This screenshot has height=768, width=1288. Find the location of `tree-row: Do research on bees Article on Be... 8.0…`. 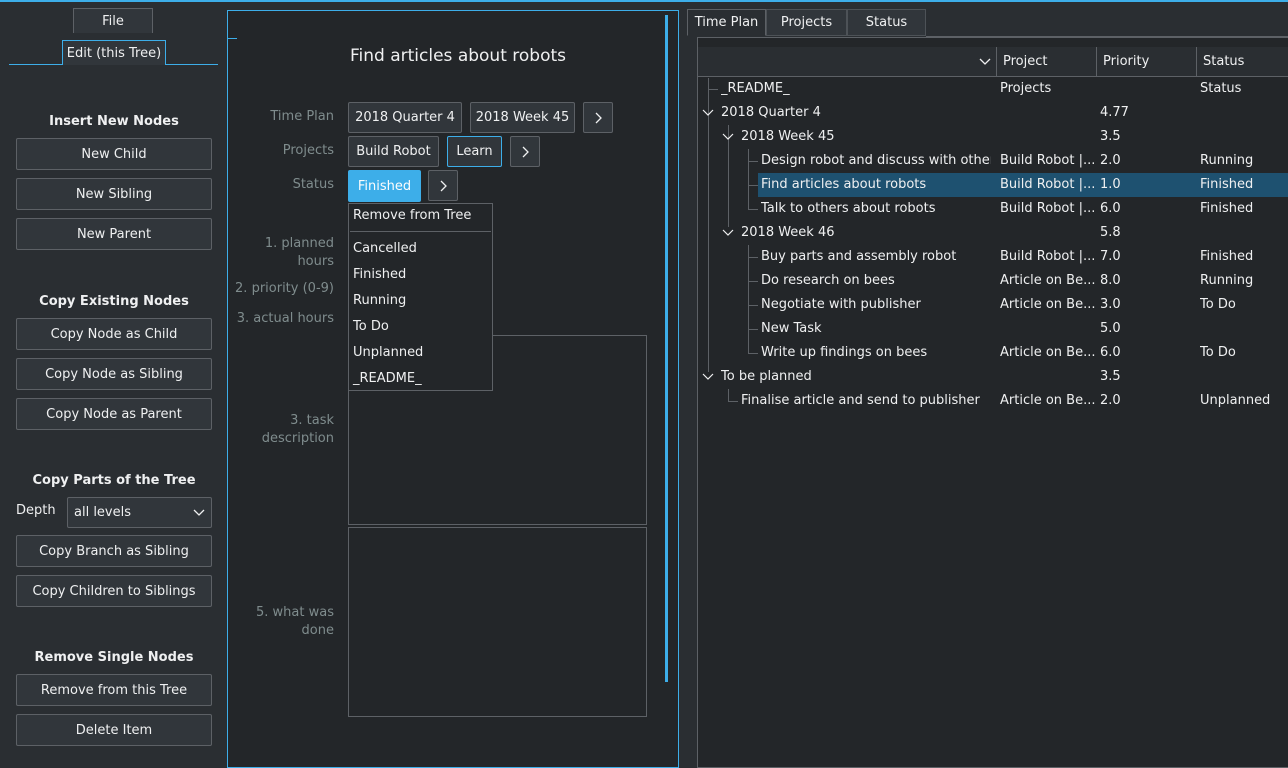

tree-row: Do research on bees Article on Be... 8.0… is located at coordinates (993, 281).